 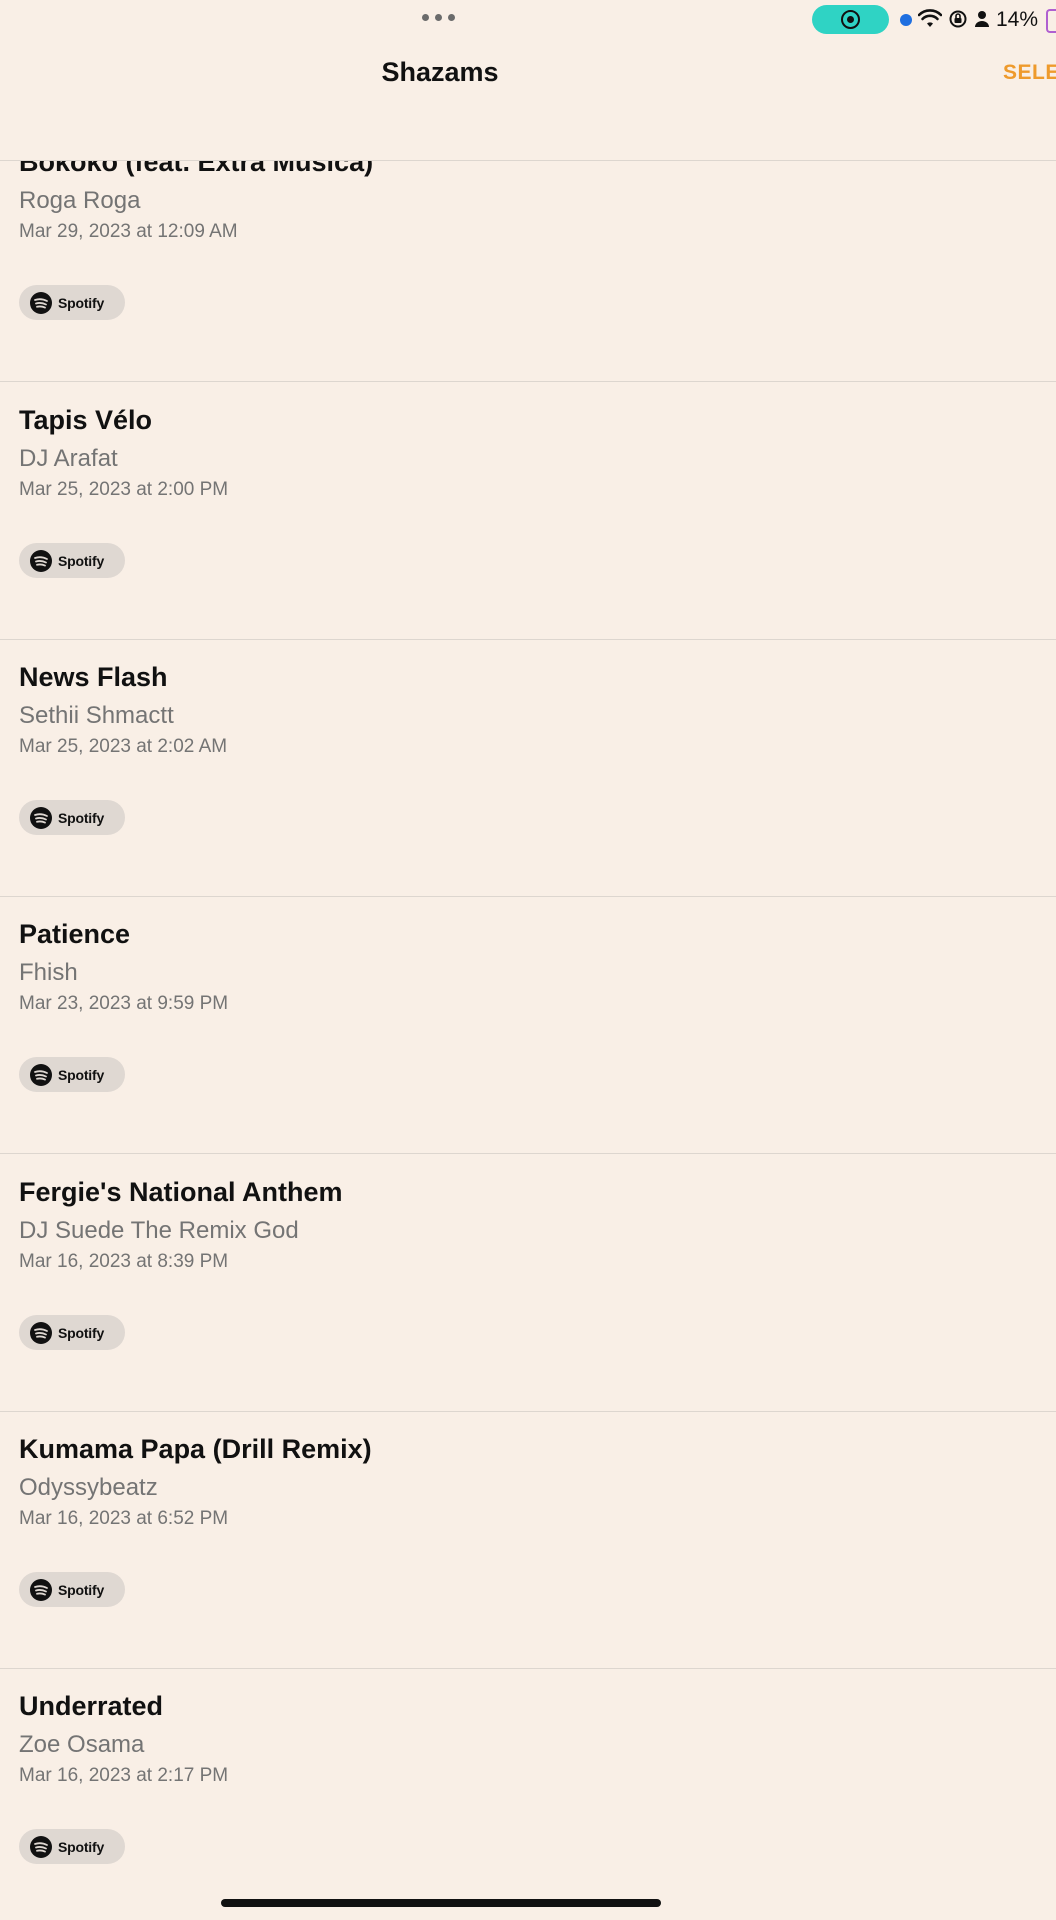 What do you see at coordinates (441, 1903) in the screenshot?
I see `home-indicator` at bounding box center [441, 1903].